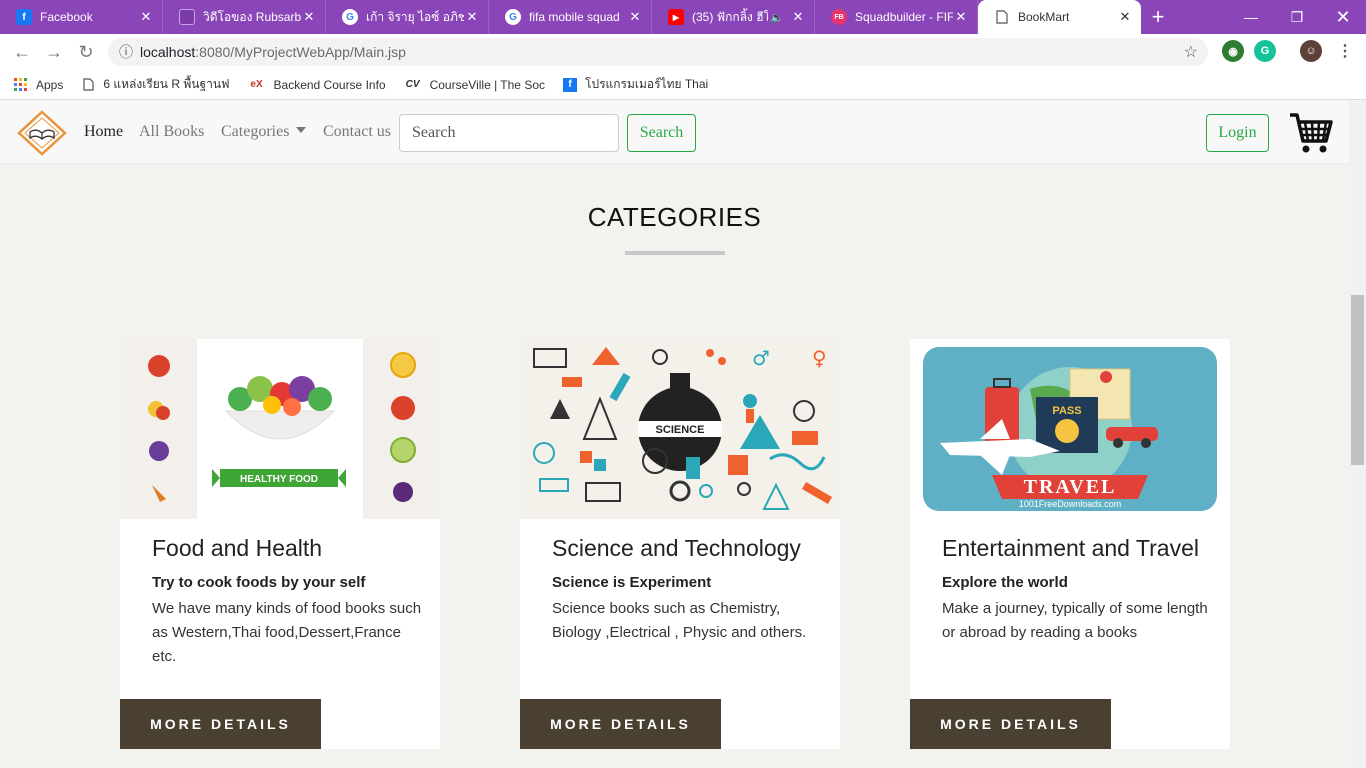 Image resolution: width=1366 pixels, height=768 pixels. What do you see at coordinates (1070, 504) in the screenshot?
I see `image-watermark: 1001FreeDownloads.com` at bounding box center [1070, 504].